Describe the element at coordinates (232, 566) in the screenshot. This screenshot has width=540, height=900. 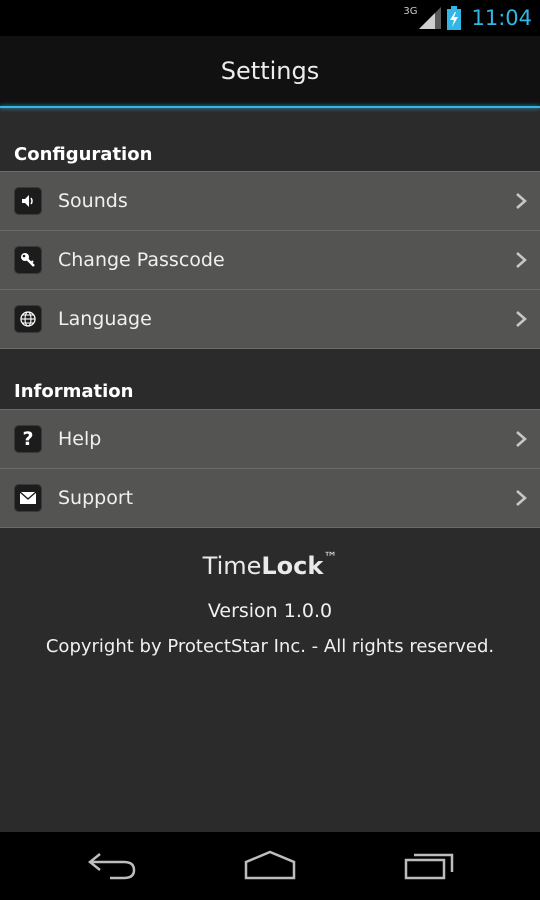
I see `app-name-light: Time` at that location.